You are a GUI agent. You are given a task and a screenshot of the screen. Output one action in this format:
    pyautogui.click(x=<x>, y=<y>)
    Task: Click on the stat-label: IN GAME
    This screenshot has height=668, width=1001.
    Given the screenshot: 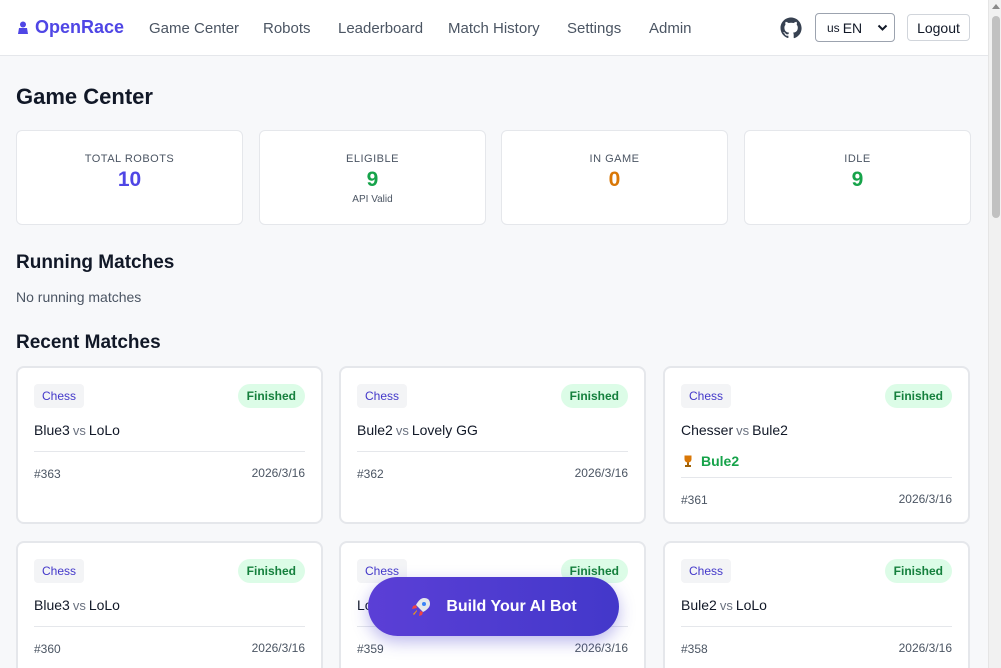 What is the action you would take?
    pyautogui.click(x=614, y=159)
    